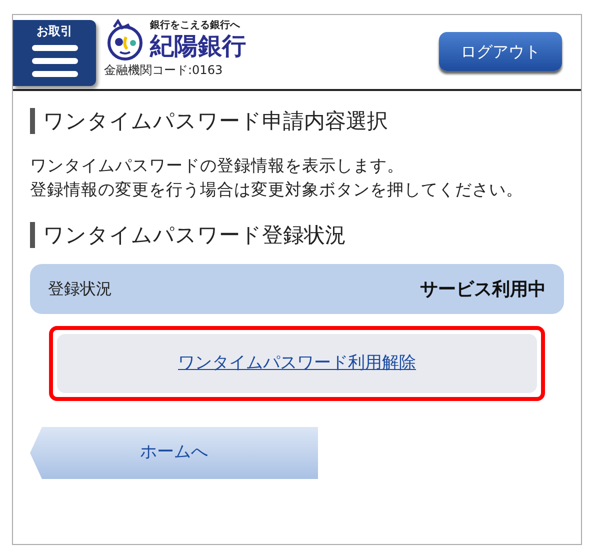 The width and height of the screenshot is (593, 556). What do you see at coordinates (174, 453) in the screenshot?
I see `home-button: ホームへ` at bounding box center [174, 453].